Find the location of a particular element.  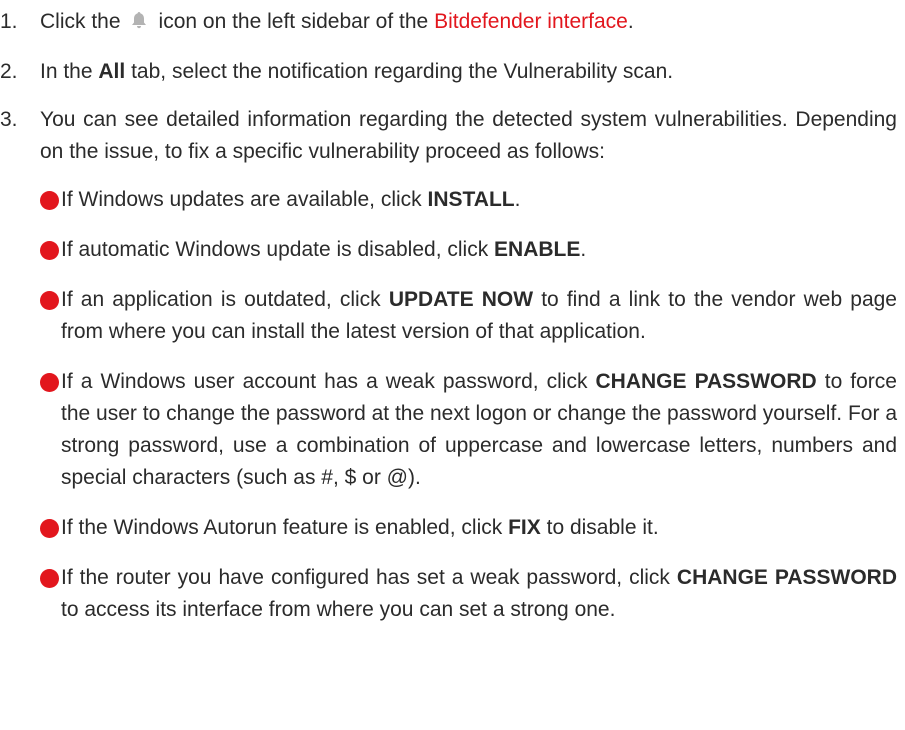

bell-icon is located at coordinates (139, 24).